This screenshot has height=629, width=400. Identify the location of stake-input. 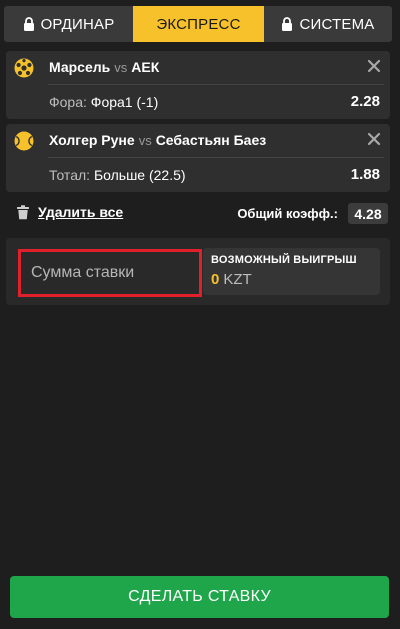
(110, 273).